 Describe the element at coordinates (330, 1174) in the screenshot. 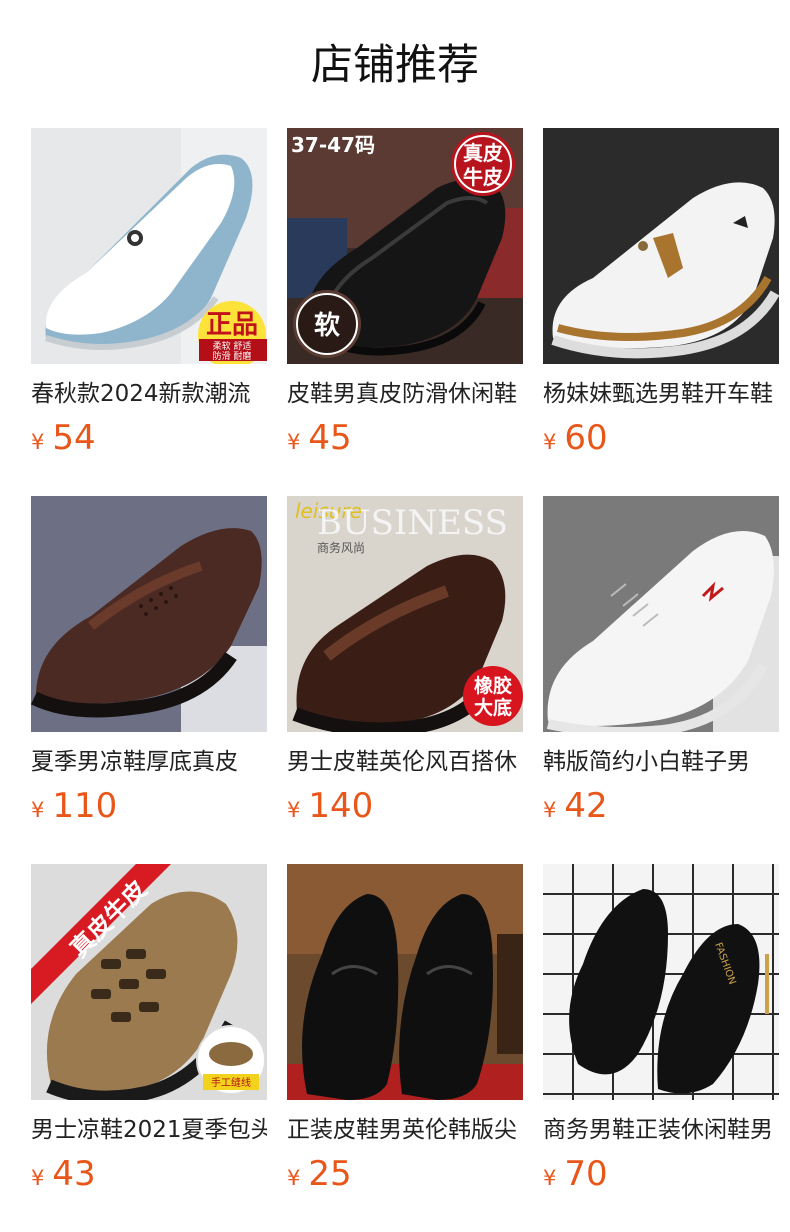

I see `price-value: 25` at that location.